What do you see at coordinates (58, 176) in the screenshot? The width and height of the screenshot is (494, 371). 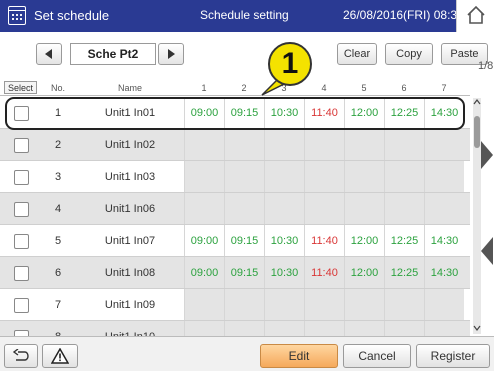 I see `row-number: 3` at bounding box center [58, 176].